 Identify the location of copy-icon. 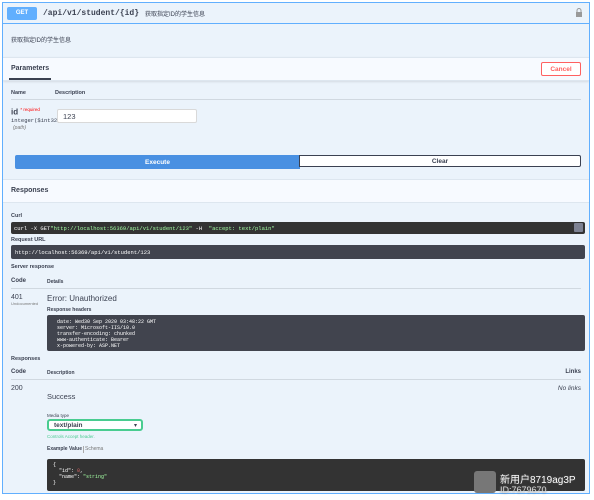
(578, 227).